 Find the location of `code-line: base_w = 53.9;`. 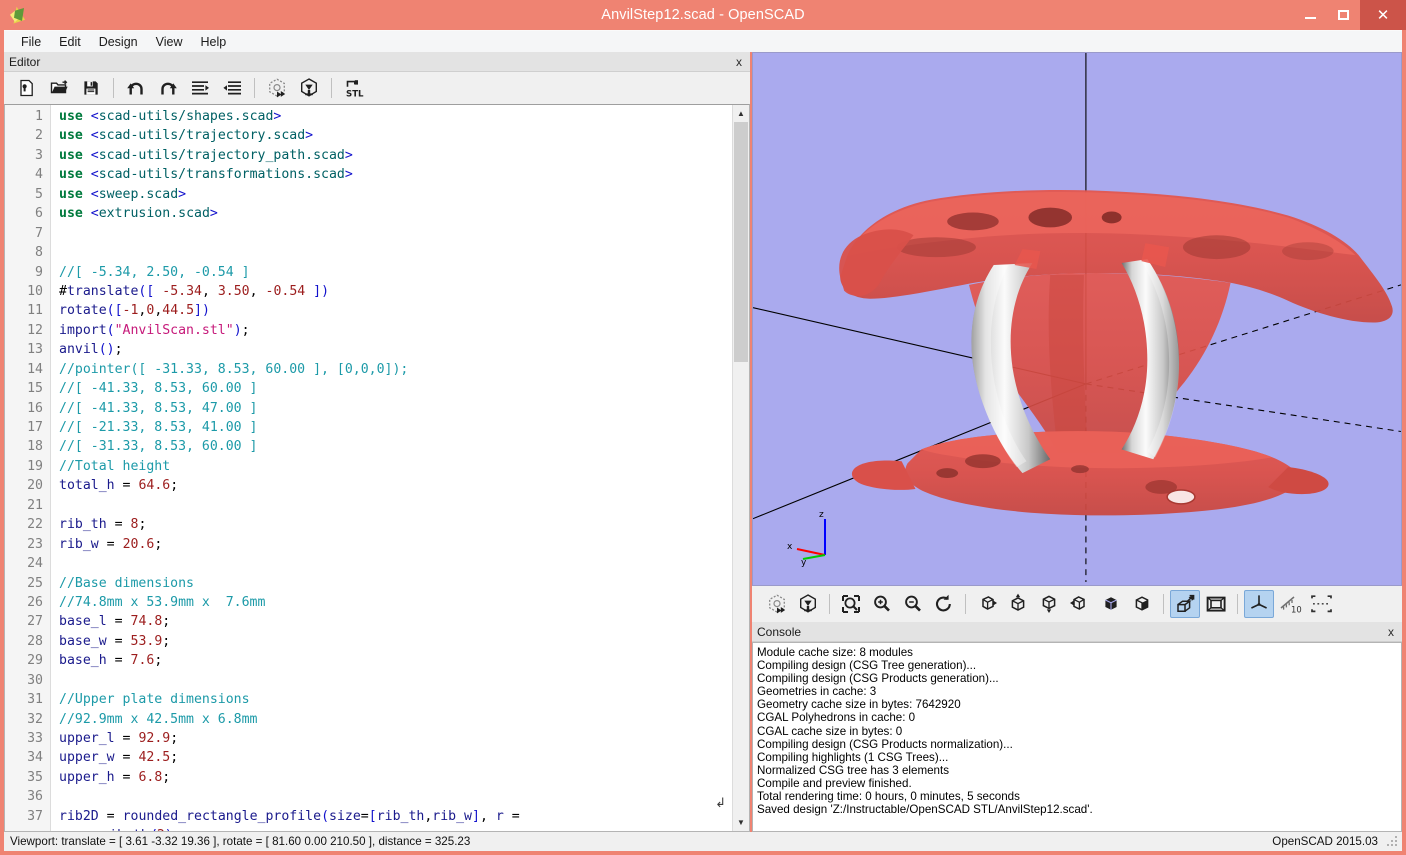

code-line: base_w = 53.9; is located at coordinates (115, 641).